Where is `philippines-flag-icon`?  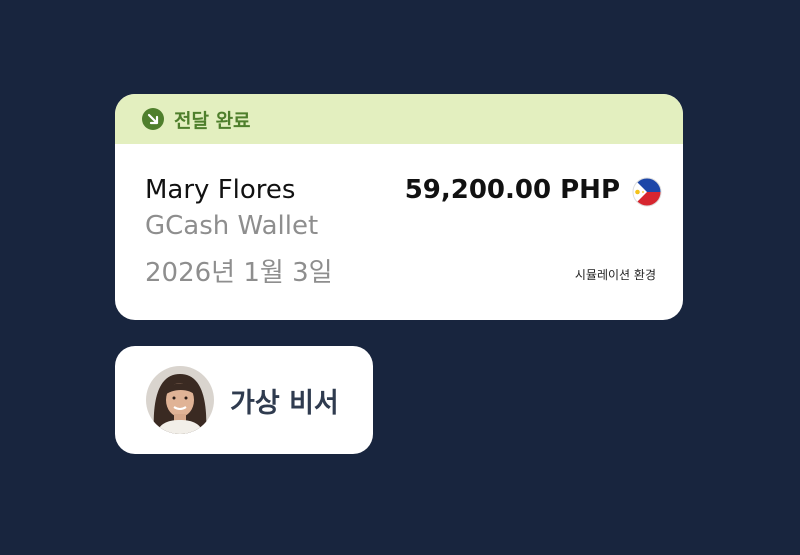
philippines-flag-icon is located at coordinates (647, 192).